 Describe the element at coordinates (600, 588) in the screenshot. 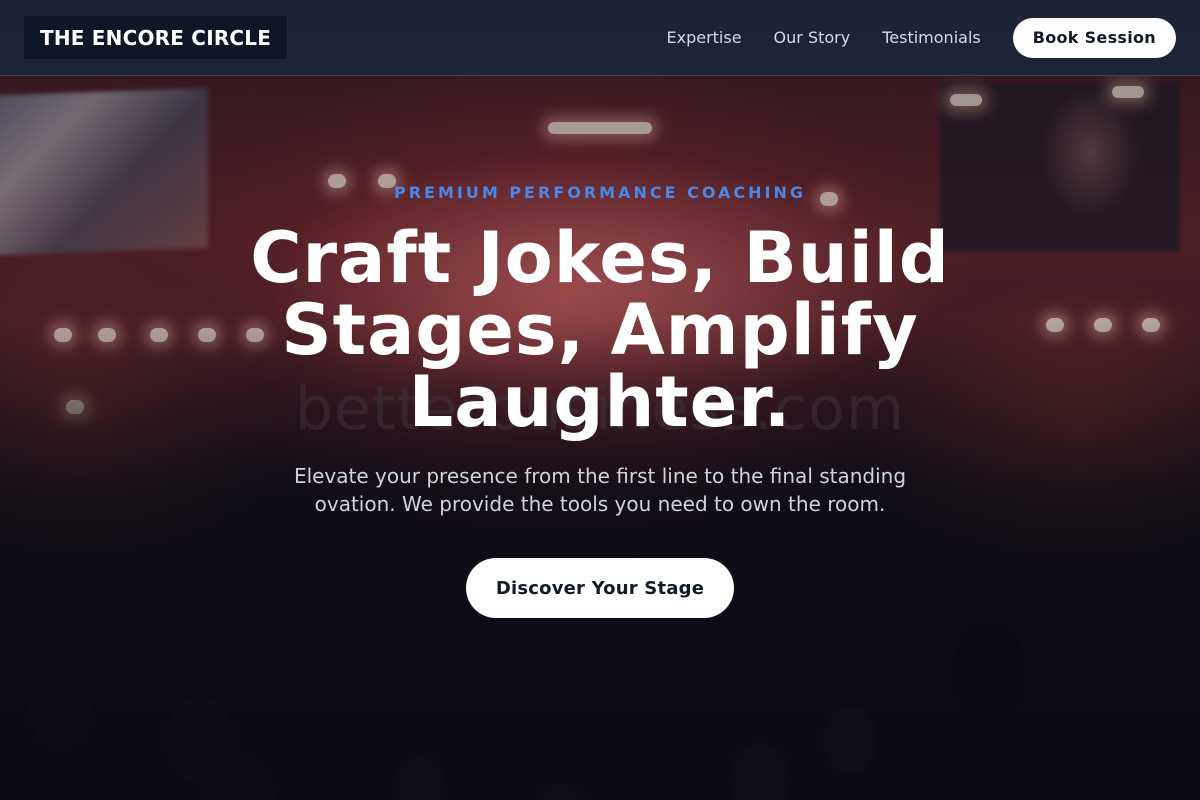

I see `discover-your-stage-button: Discover Your Stage` at that location.